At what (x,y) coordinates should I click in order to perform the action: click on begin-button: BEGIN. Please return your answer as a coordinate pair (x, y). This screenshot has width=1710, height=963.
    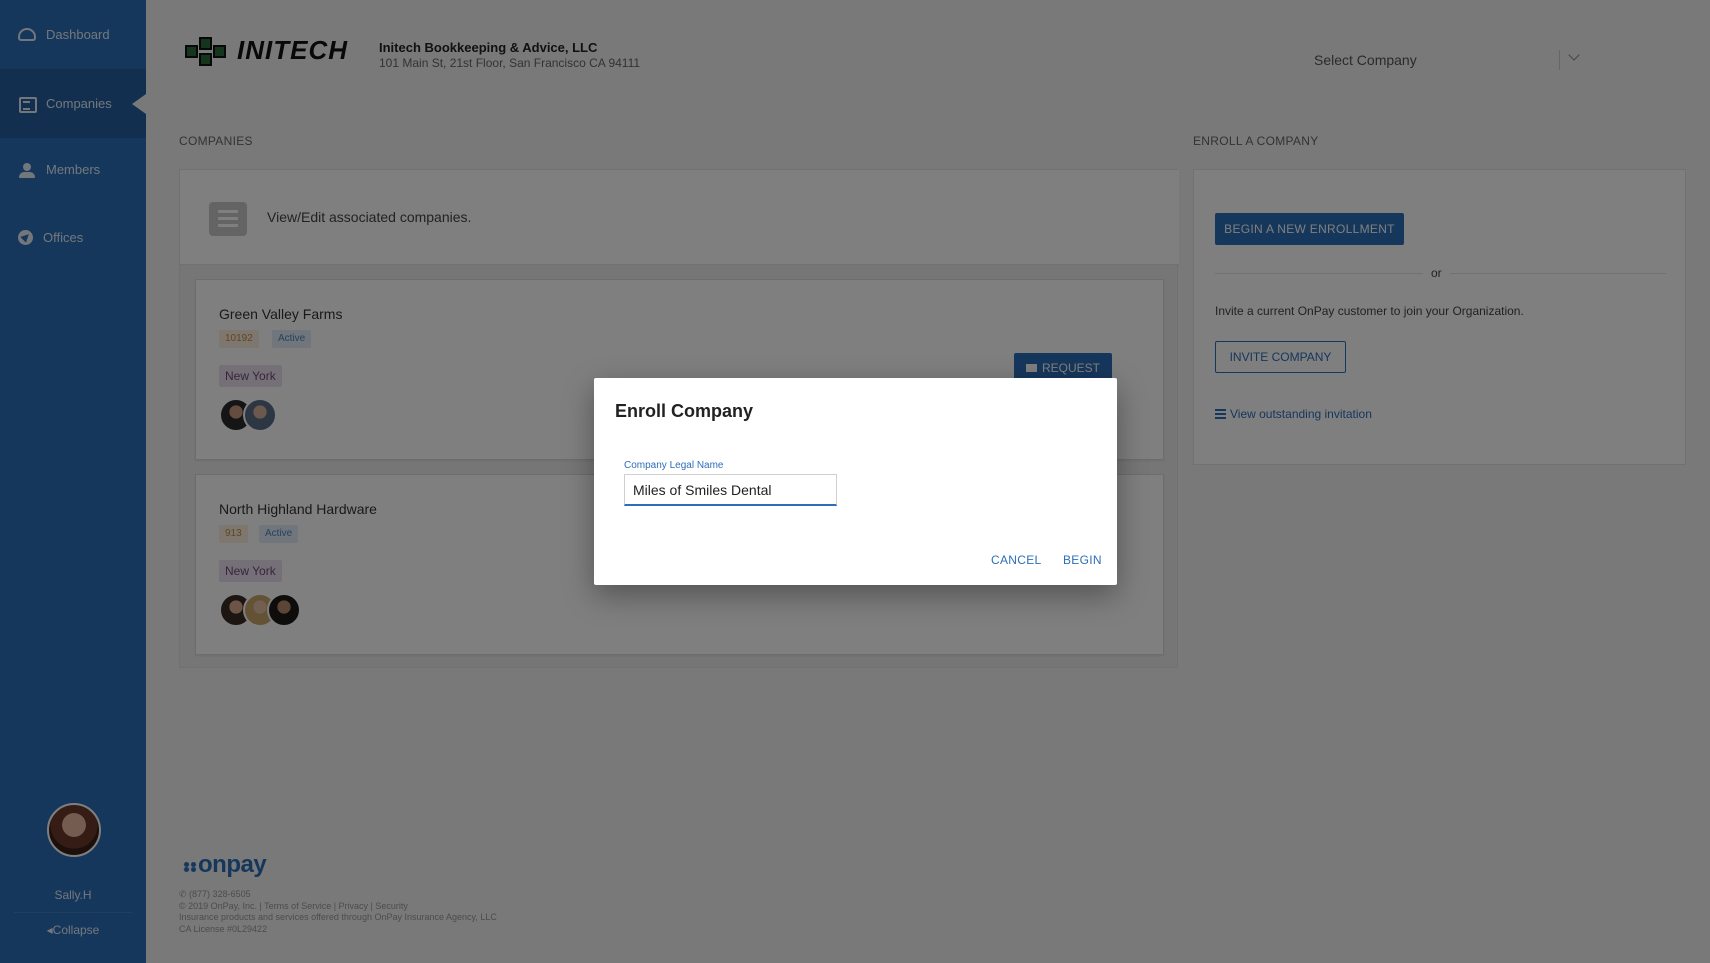
    Looking at the image, I should click on (1082, 560).